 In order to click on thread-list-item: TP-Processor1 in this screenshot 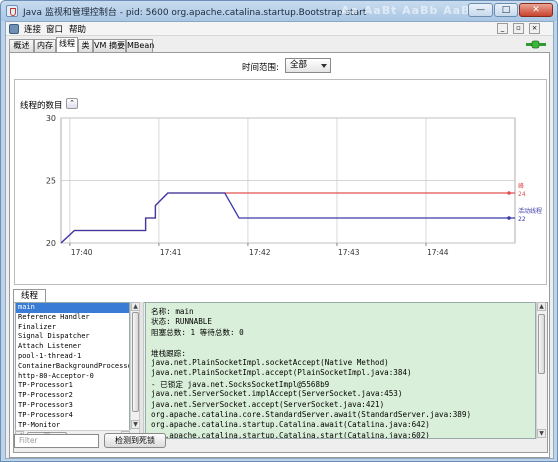, I will do `click(72, 386)`.